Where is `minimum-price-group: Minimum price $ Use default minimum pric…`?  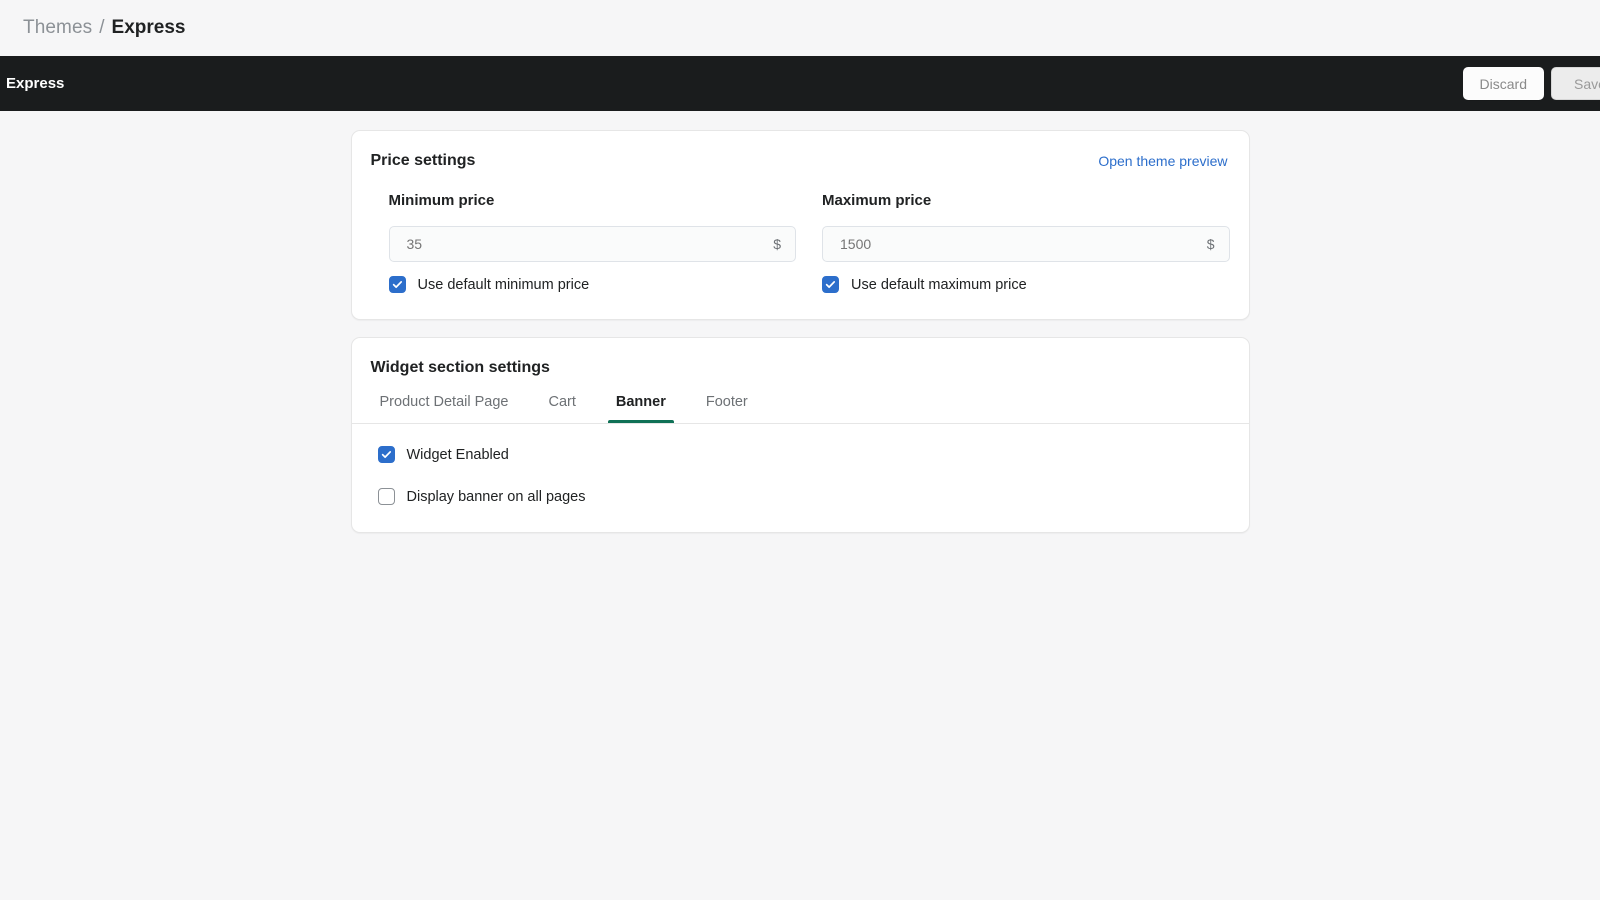
minimum-price-group: Minimum price $ Use default minimum pric… is located at coordinates (592, 242).